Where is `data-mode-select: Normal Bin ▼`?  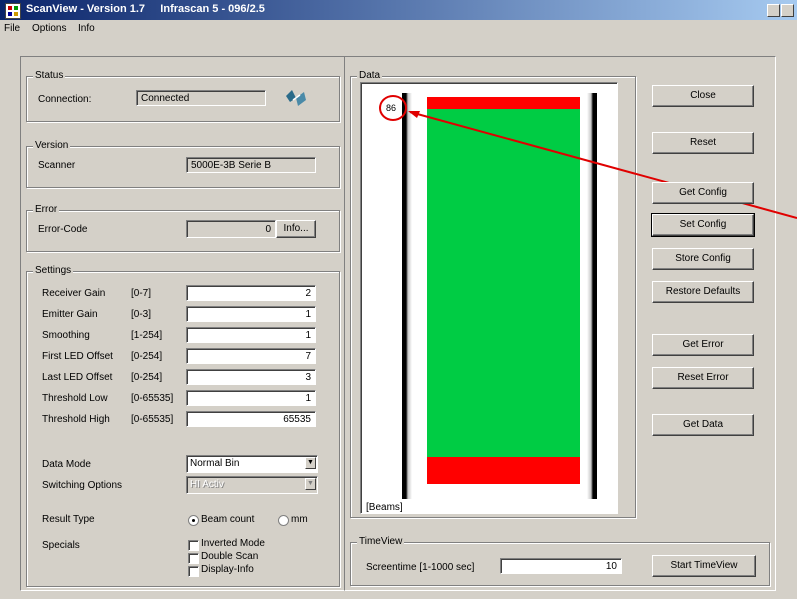
data-mode-select: Normal Bin ▼ is located at coordinates (252, 464).